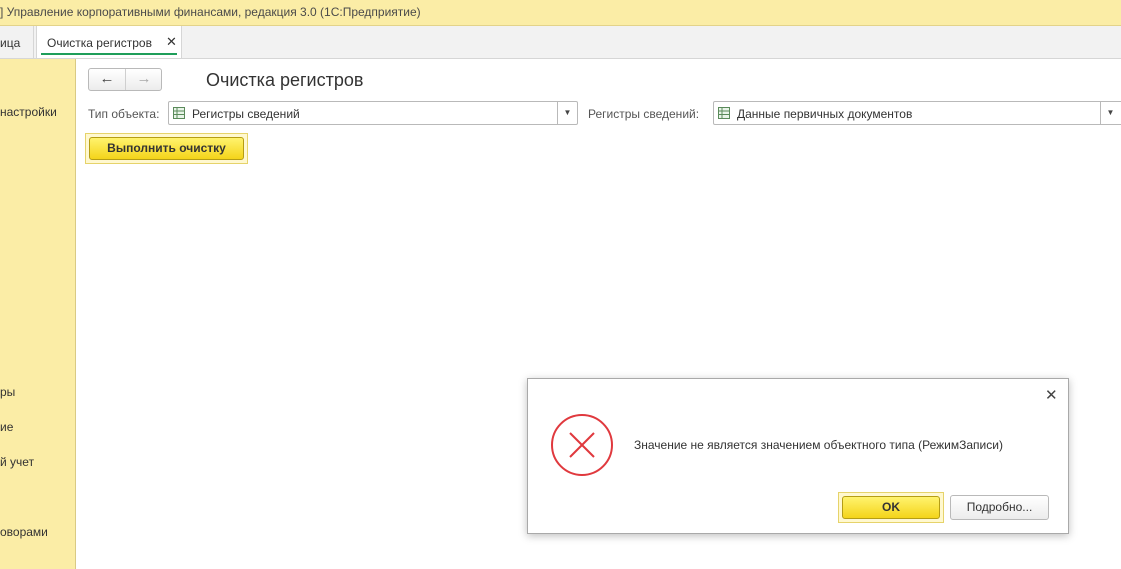 The image size is (1121, 569). I want to click on history-nav: ← →, so click(125, 79).